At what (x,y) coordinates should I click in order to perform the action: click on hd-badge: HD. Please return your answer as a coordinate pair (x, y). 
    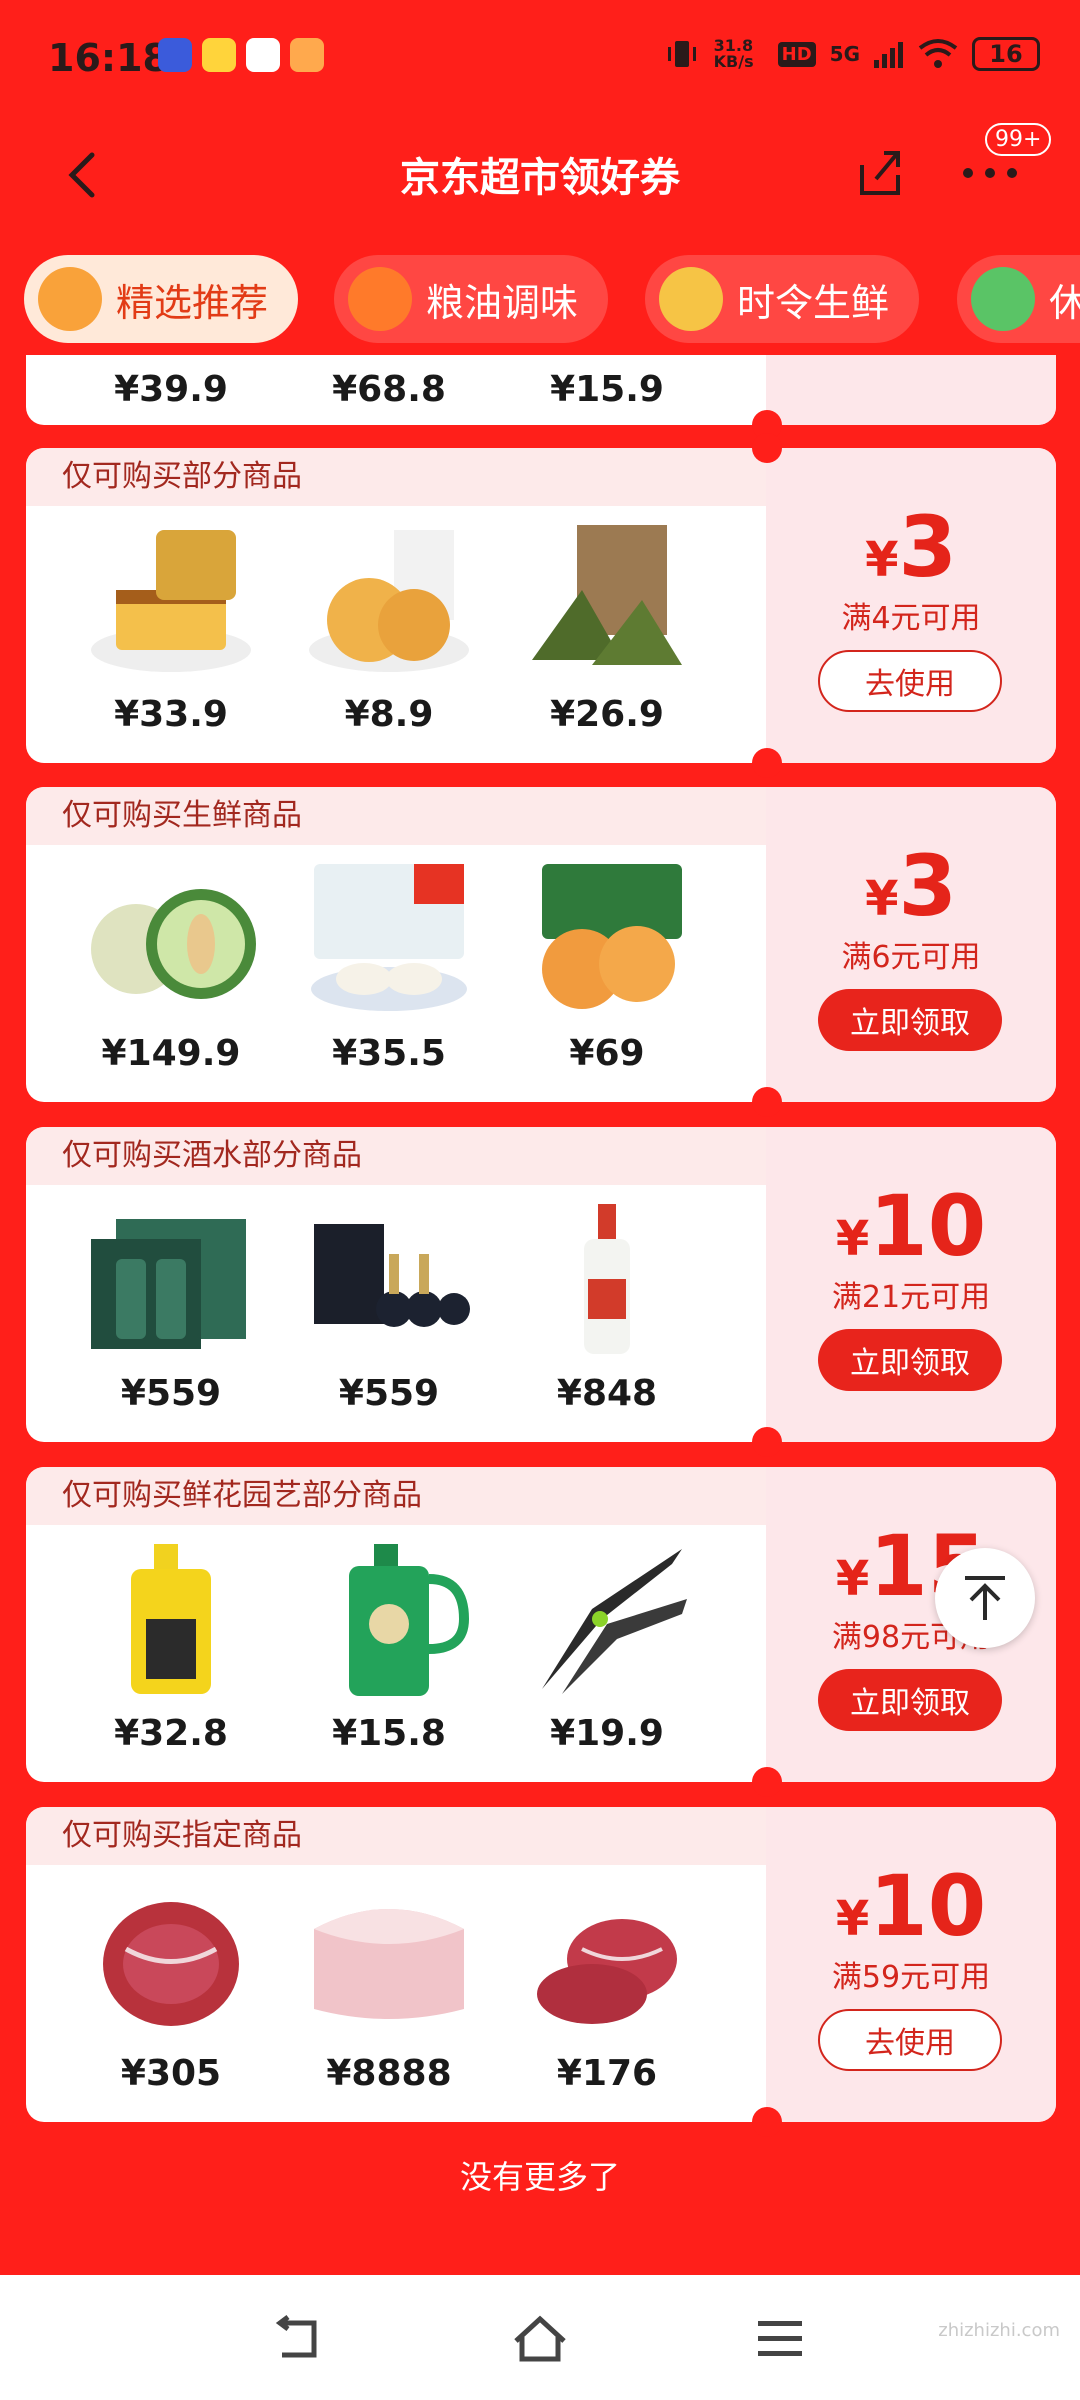
    Looking at the image, I should click on (796, 54).